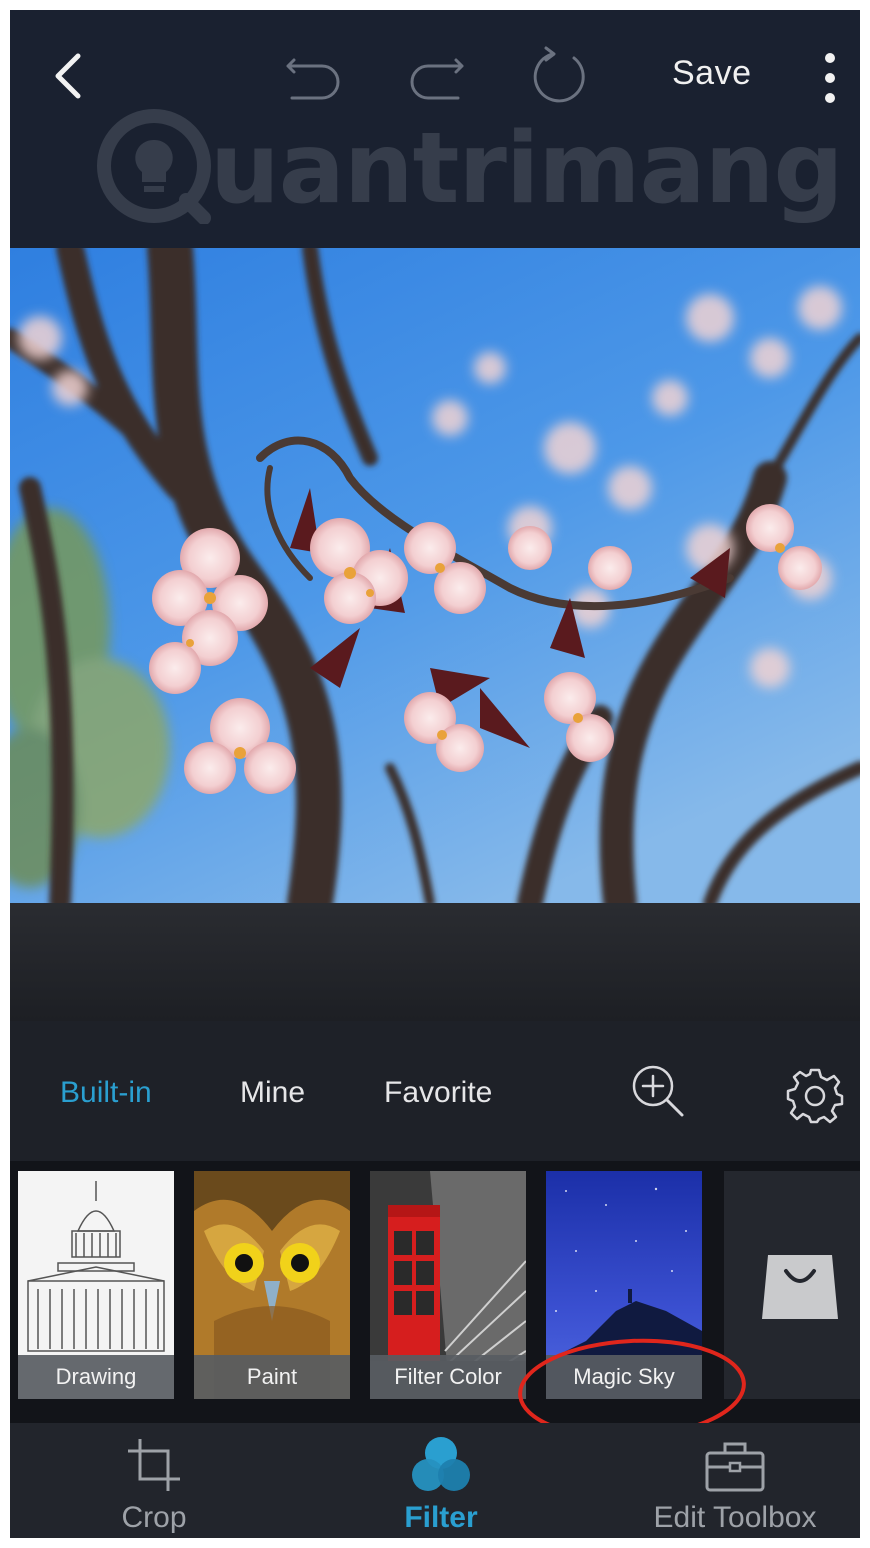  Describe the element at coordinates (735, 1467) in the screenshot. I see `toolbox-icon` at that location.